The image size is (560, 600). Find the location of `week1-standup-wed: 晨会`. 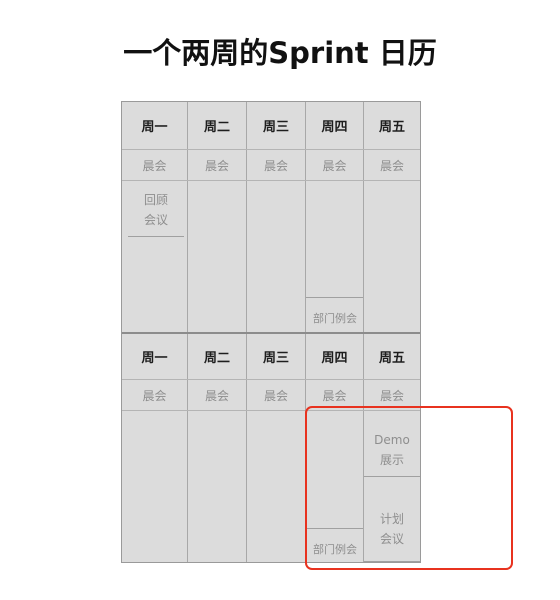

week1-standup-wed: 晨会 is located at coordinates (275, 165).